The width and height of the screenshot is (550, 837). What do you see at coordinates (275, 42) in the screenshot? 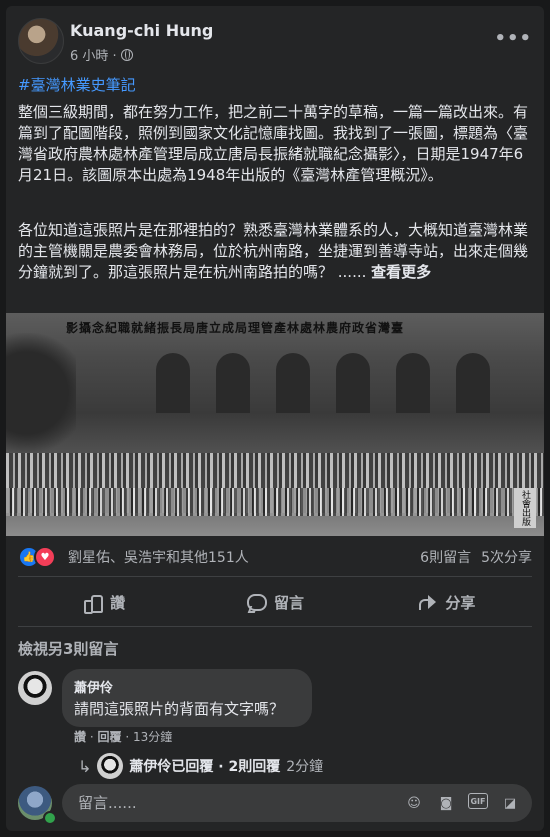
I see `post-header: Kuang-chi Hung 6 小時 · •••` at bounding box center [275, 42].